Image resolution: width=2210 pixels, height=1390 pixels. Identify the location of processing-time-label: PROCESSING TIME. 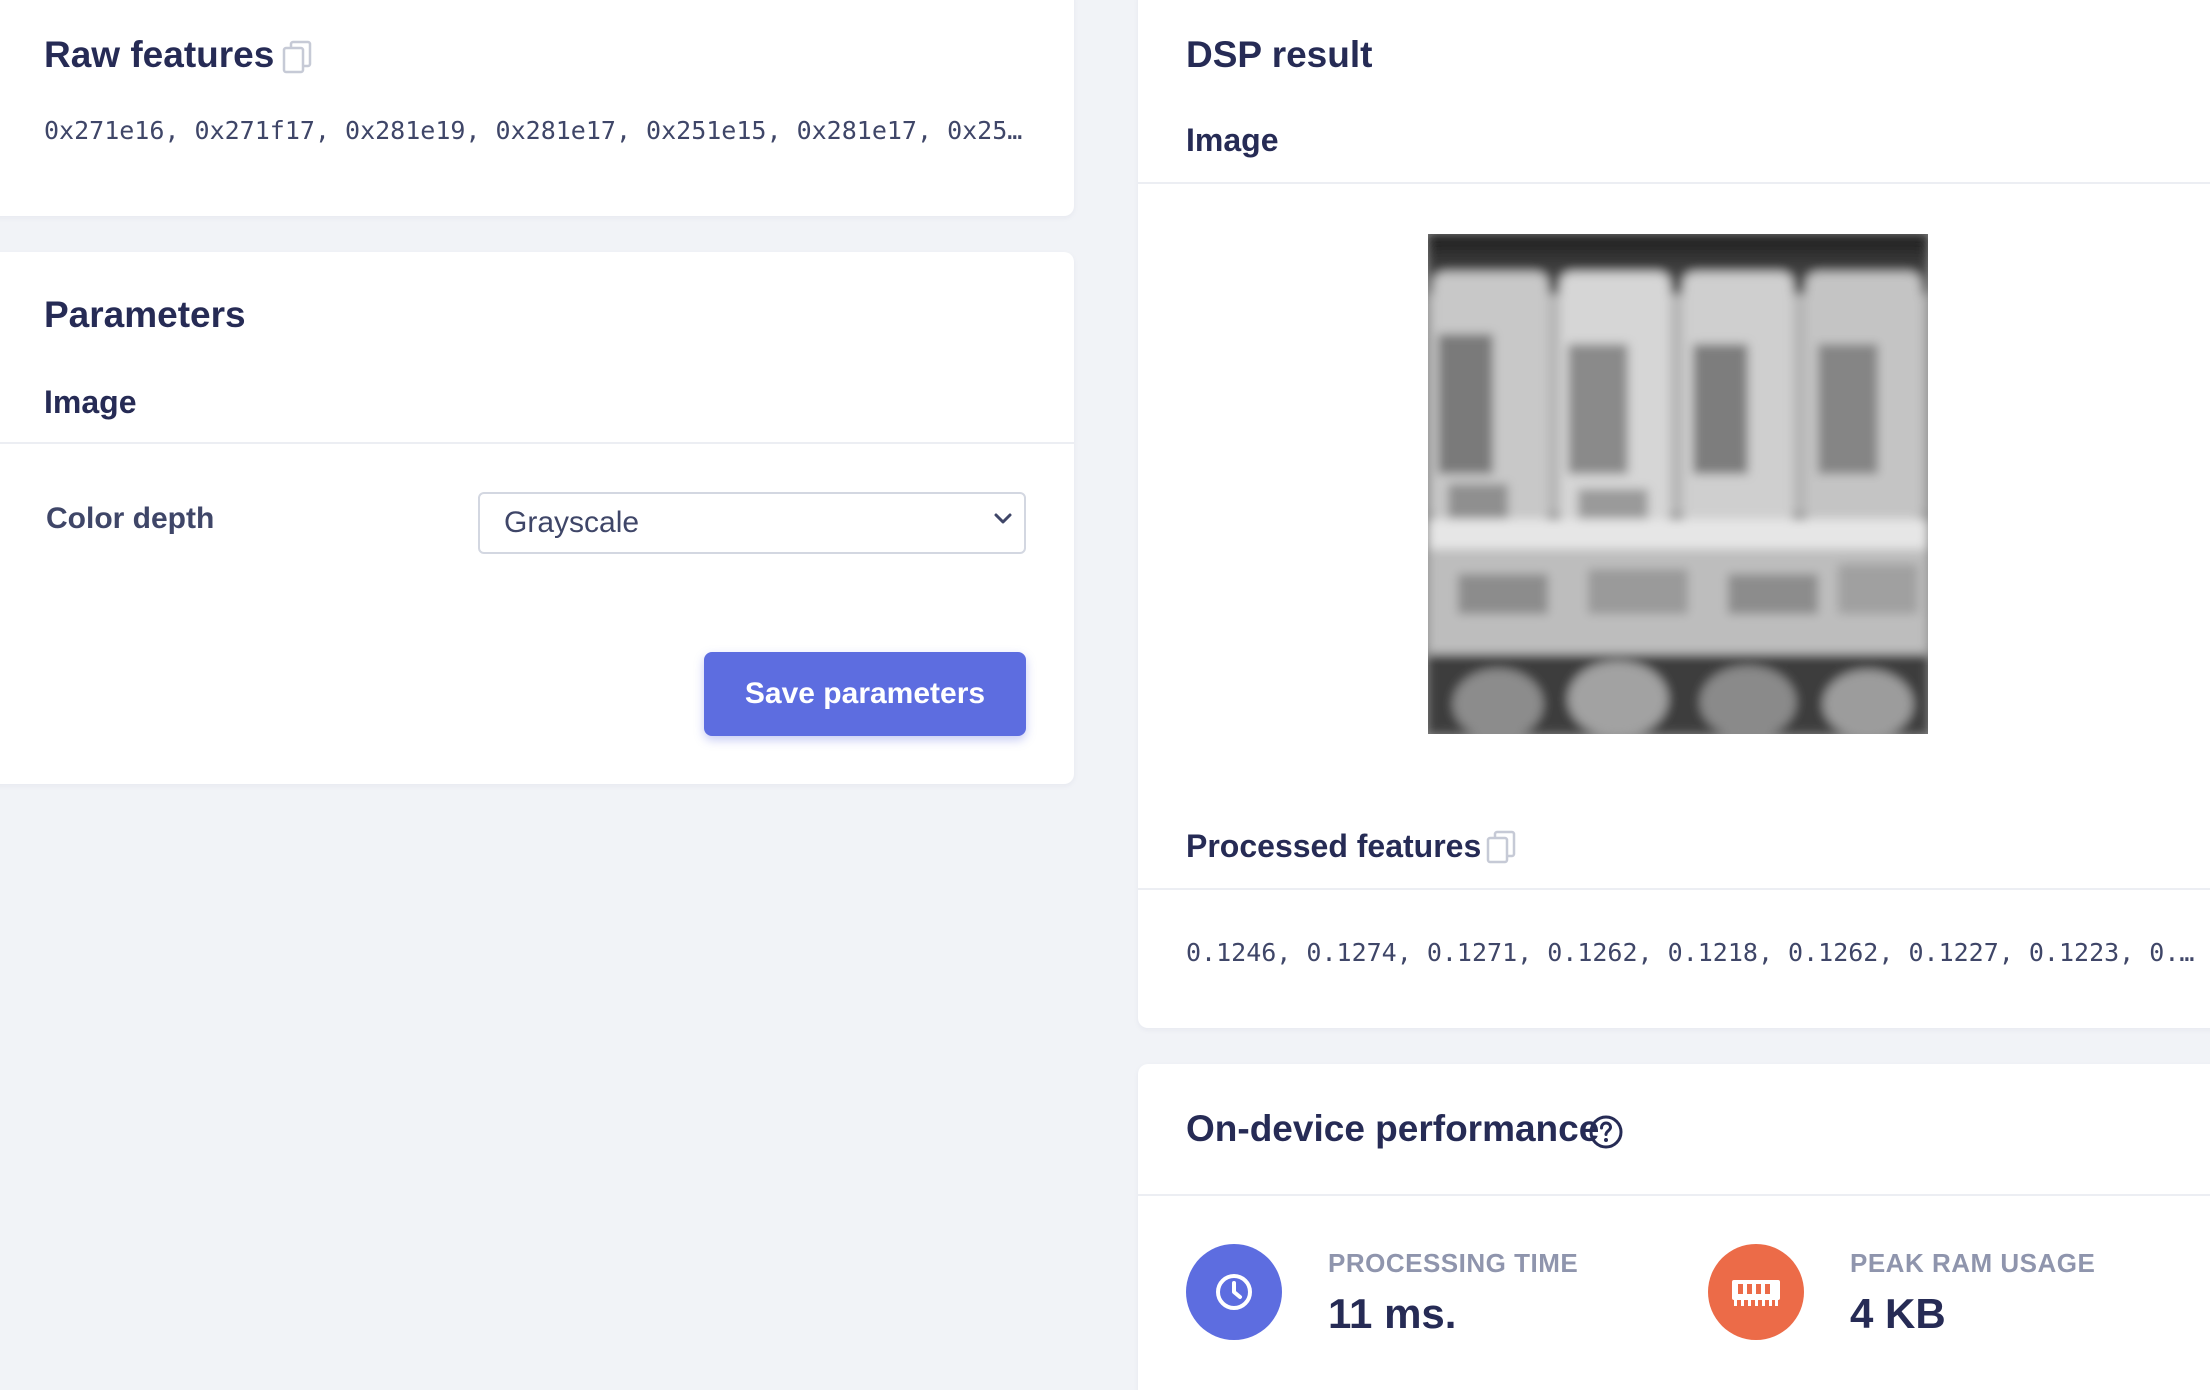
(1453, 1263).